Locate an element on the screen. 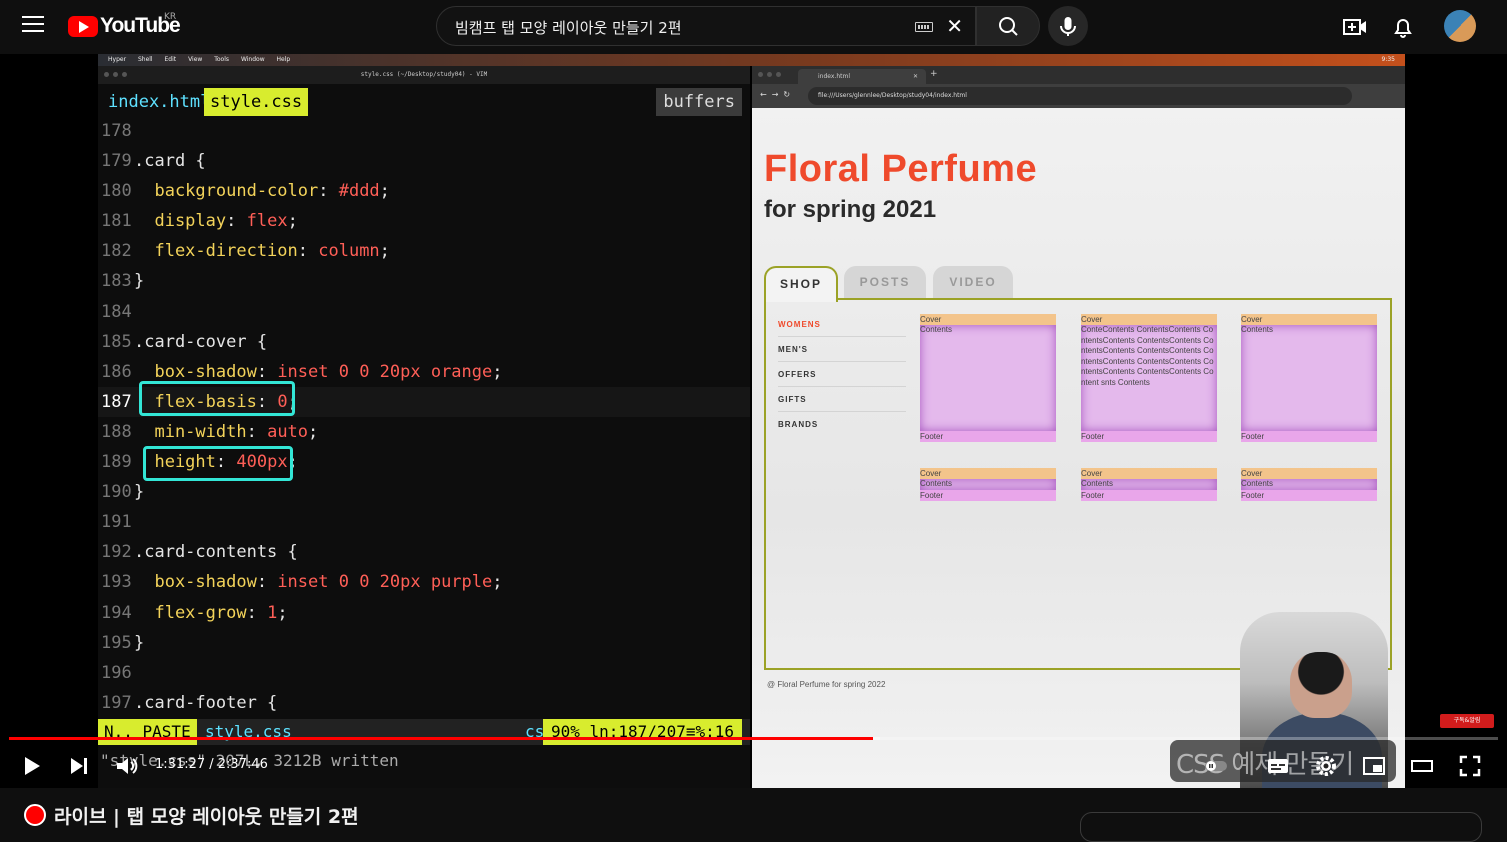  page-title: Floral Perfume is located at coordinates (901, 169).